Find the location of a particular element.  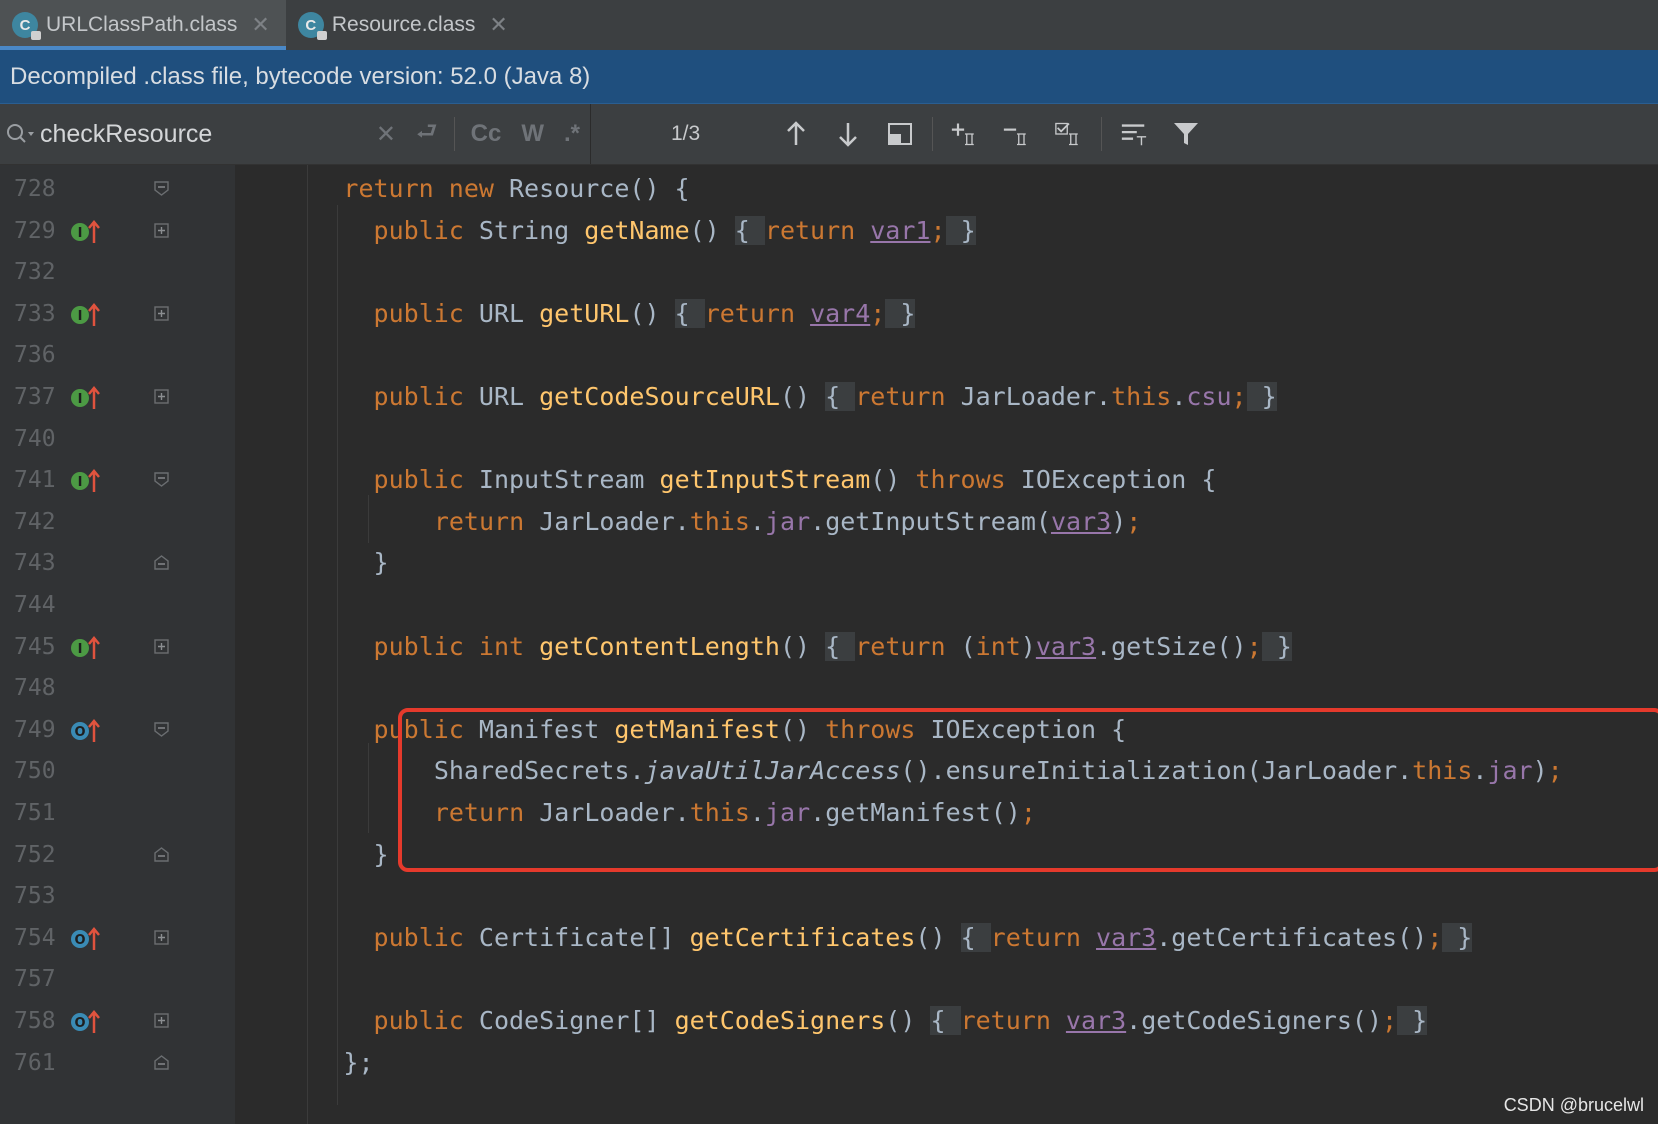

select-all-occurrences-icon is located at coordinates (900, 134).